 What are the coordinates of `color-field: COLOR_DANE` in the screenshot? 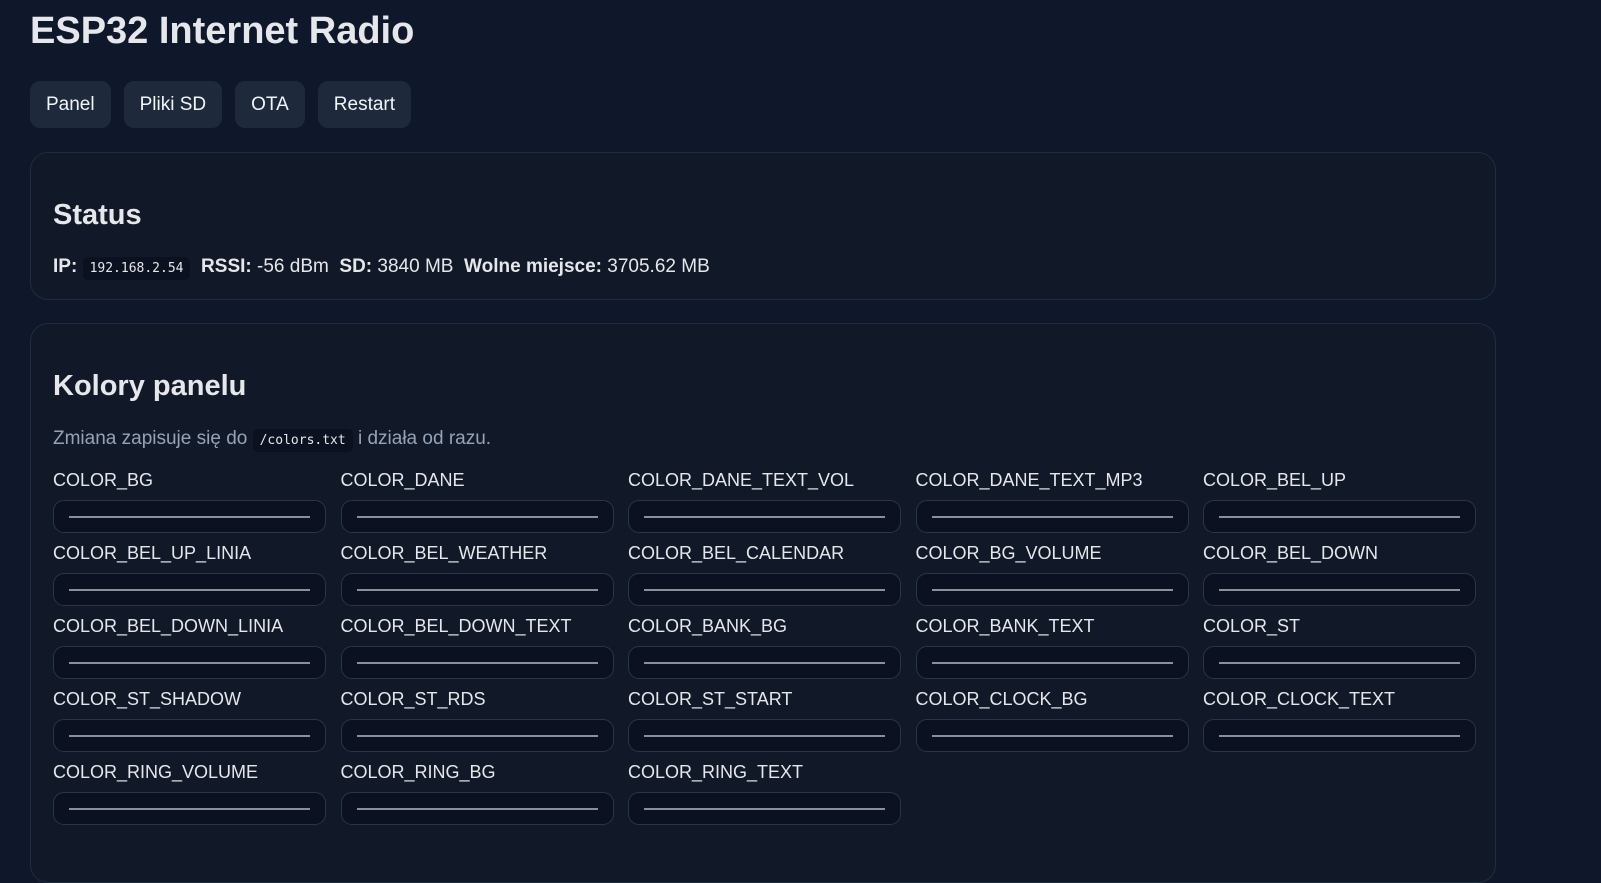 It's located at (477, 501).